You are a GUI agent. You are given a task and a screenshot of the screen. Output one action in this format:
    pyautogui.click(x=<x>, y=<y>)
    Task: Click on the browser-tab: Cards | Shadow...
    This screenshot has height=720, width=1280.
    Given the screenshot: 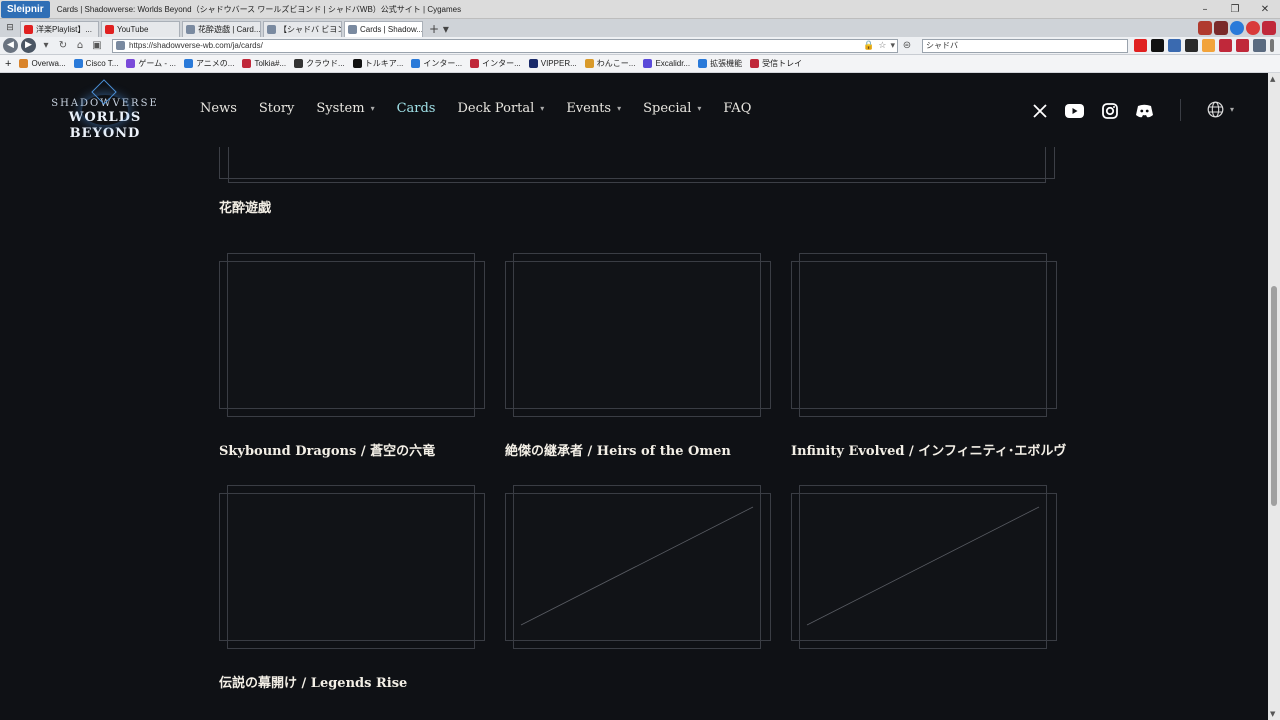 What is the action you would take?
    pyautogui.click(x=383, y=29)
    